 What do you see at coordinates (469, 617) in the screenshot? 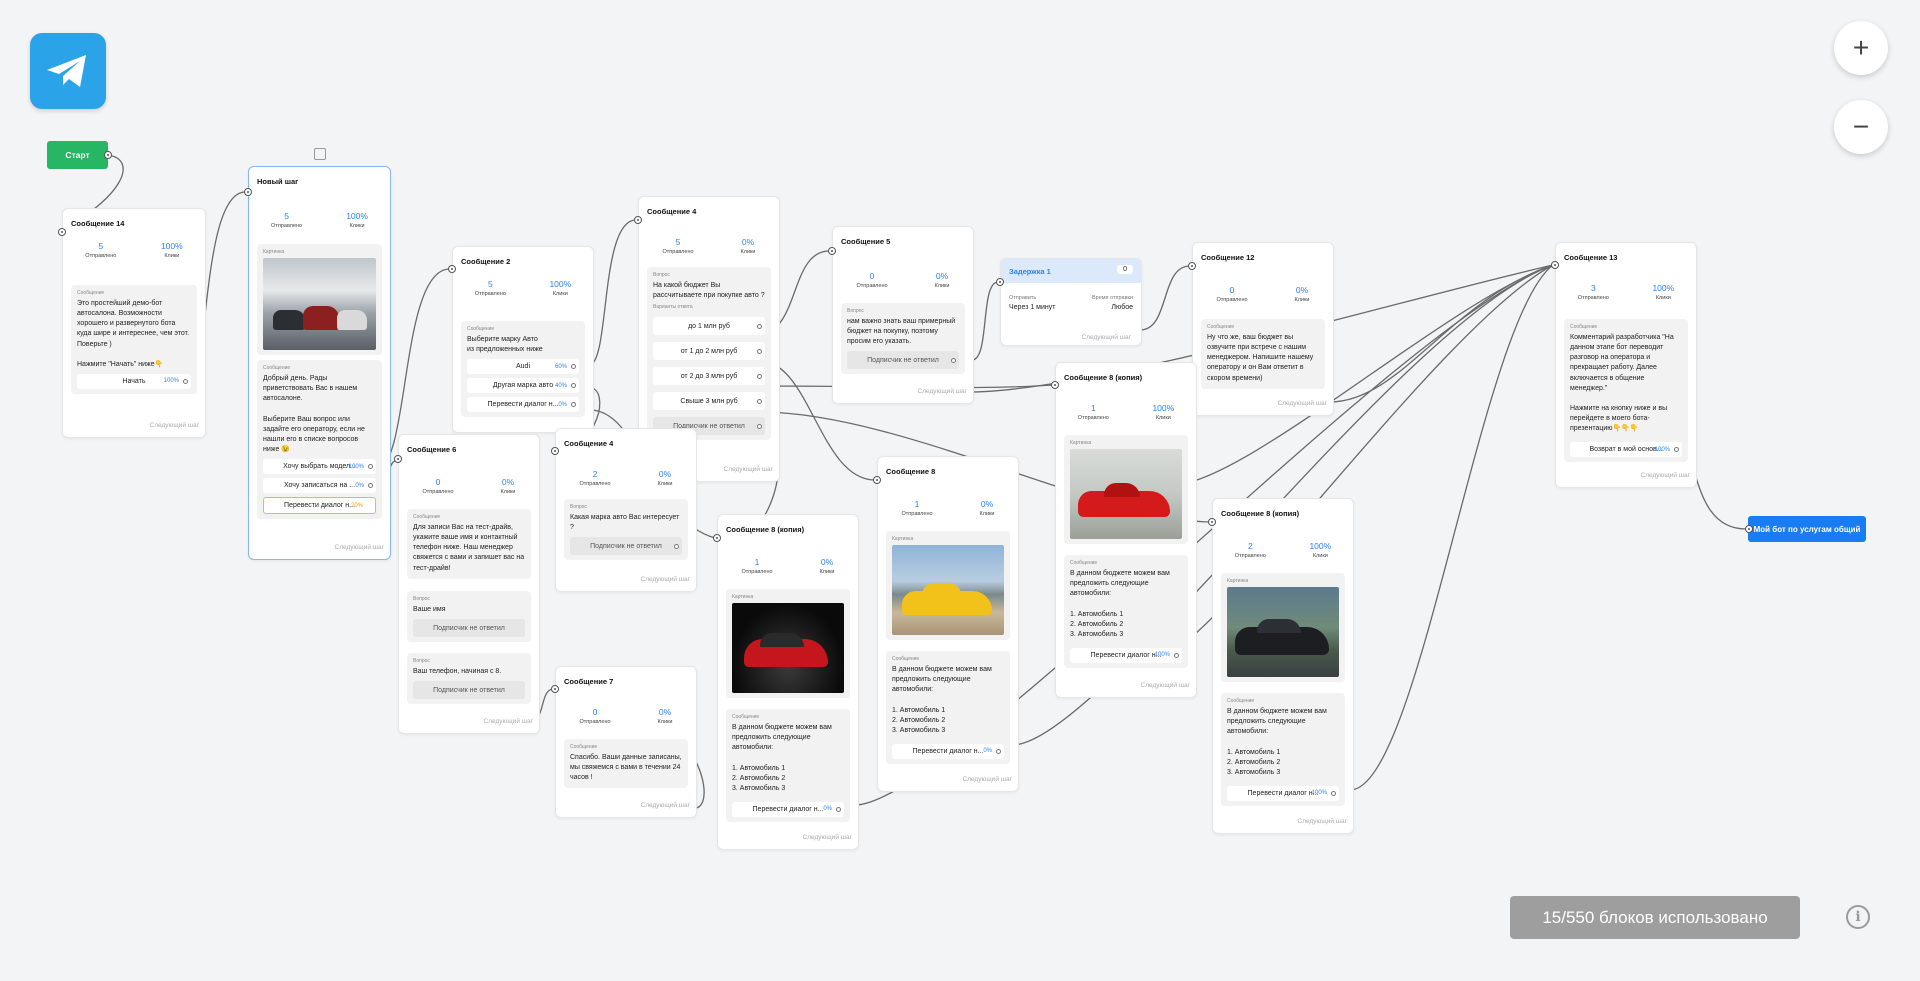
I see `question-block-name: Вопрос Ваше имя Подписчик не ответил` at bounding box center [469, 617].